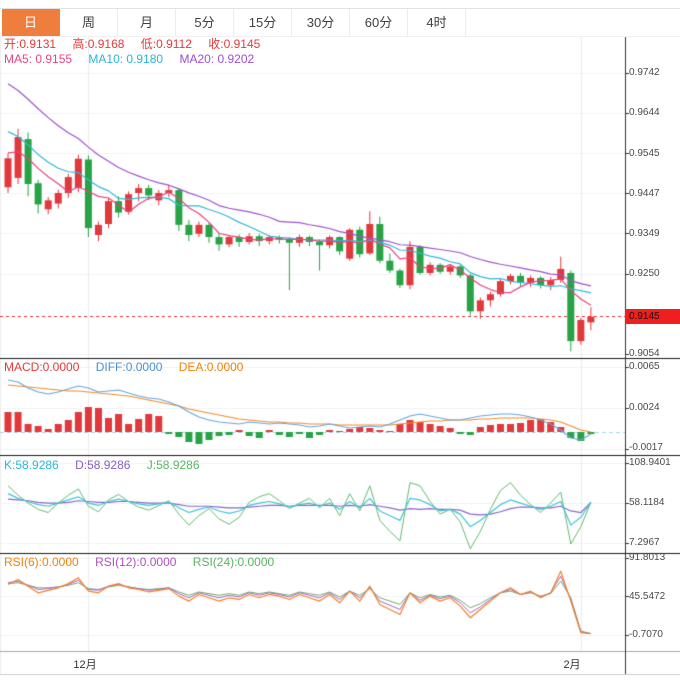  I want to click on tab-30min: 30分, so click(321, 22).